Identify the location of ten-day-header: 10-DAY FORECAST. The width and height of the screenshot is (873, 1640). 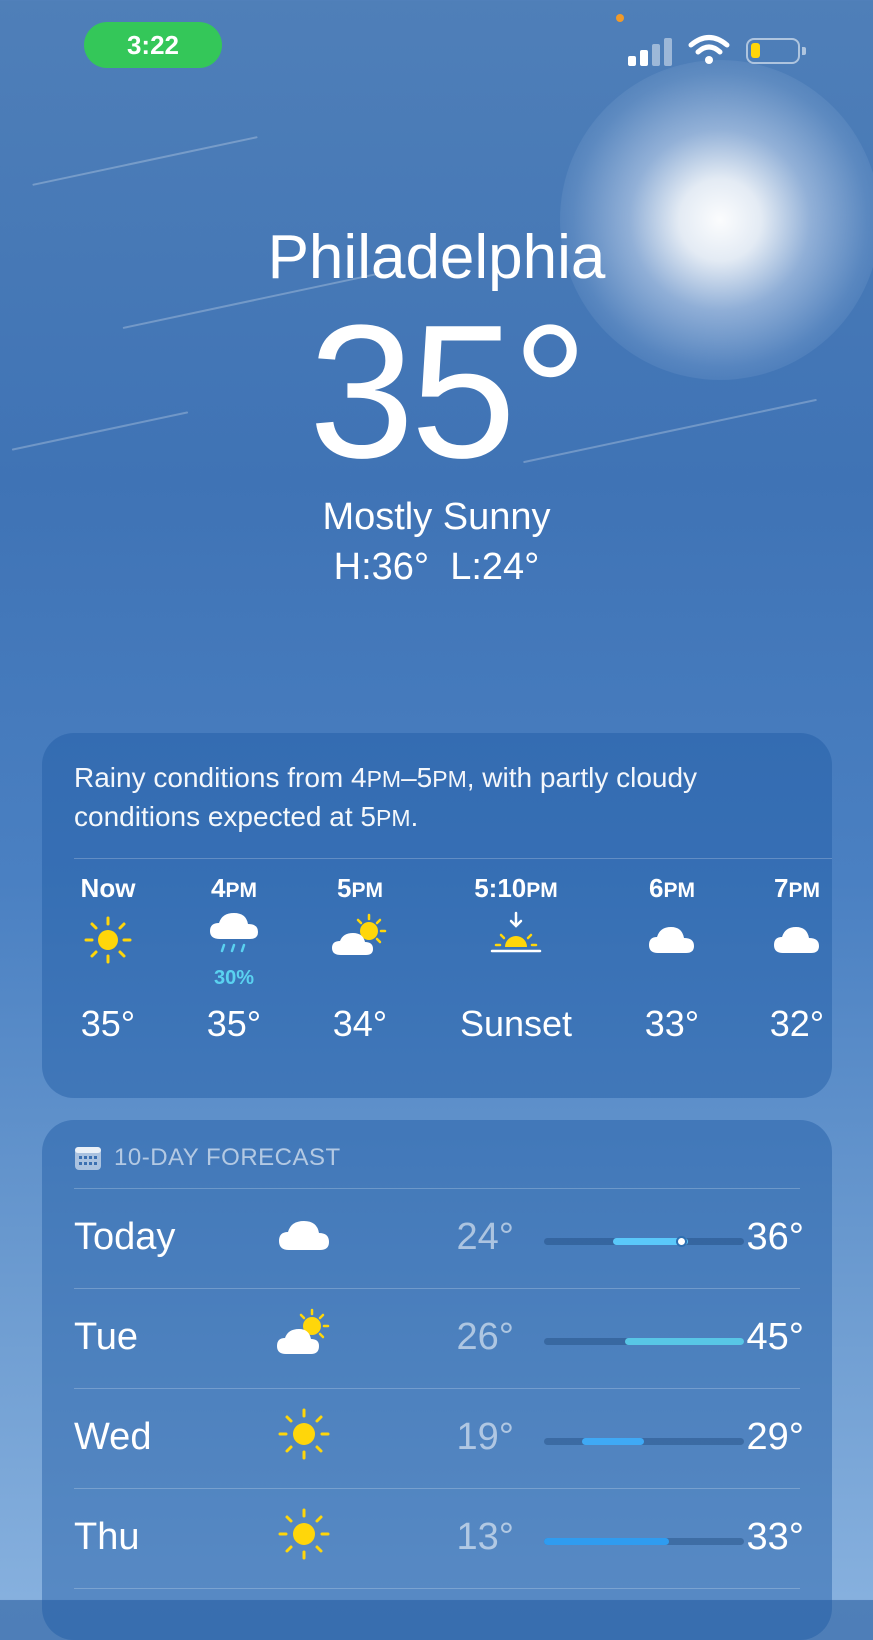
(207, 1158).